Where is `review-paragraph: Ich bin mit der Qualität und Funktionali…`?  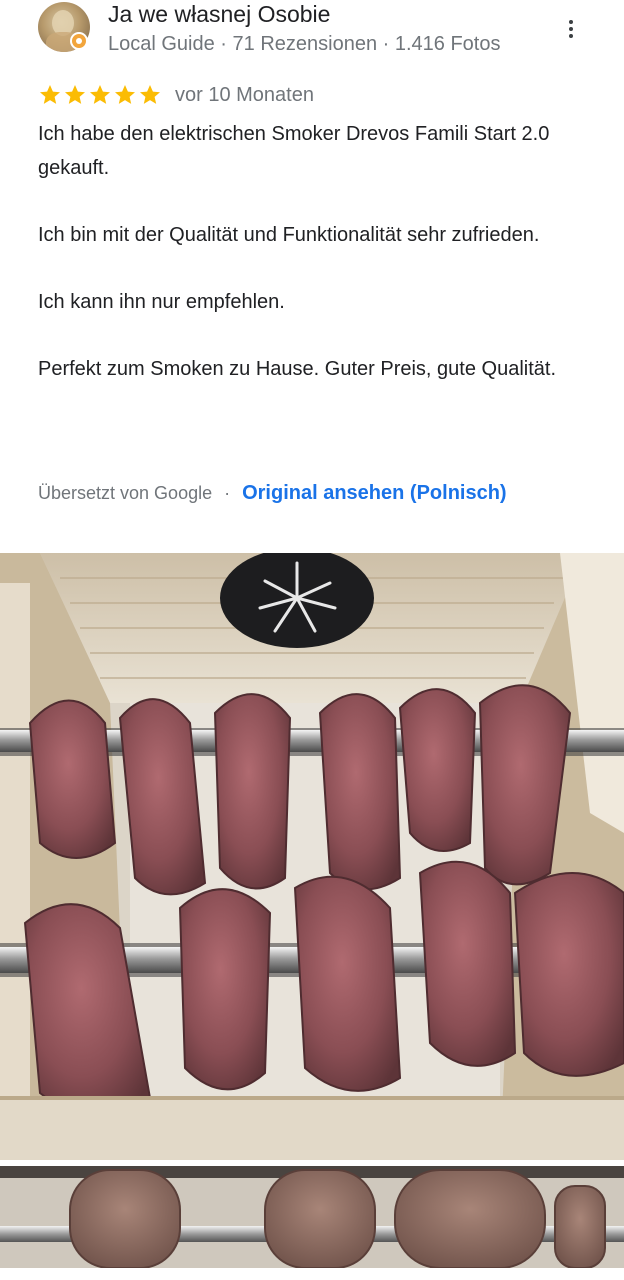
review-paragraph: Ich bin mit der Qualität und Funktionali… is located at coordinates (289, 235).